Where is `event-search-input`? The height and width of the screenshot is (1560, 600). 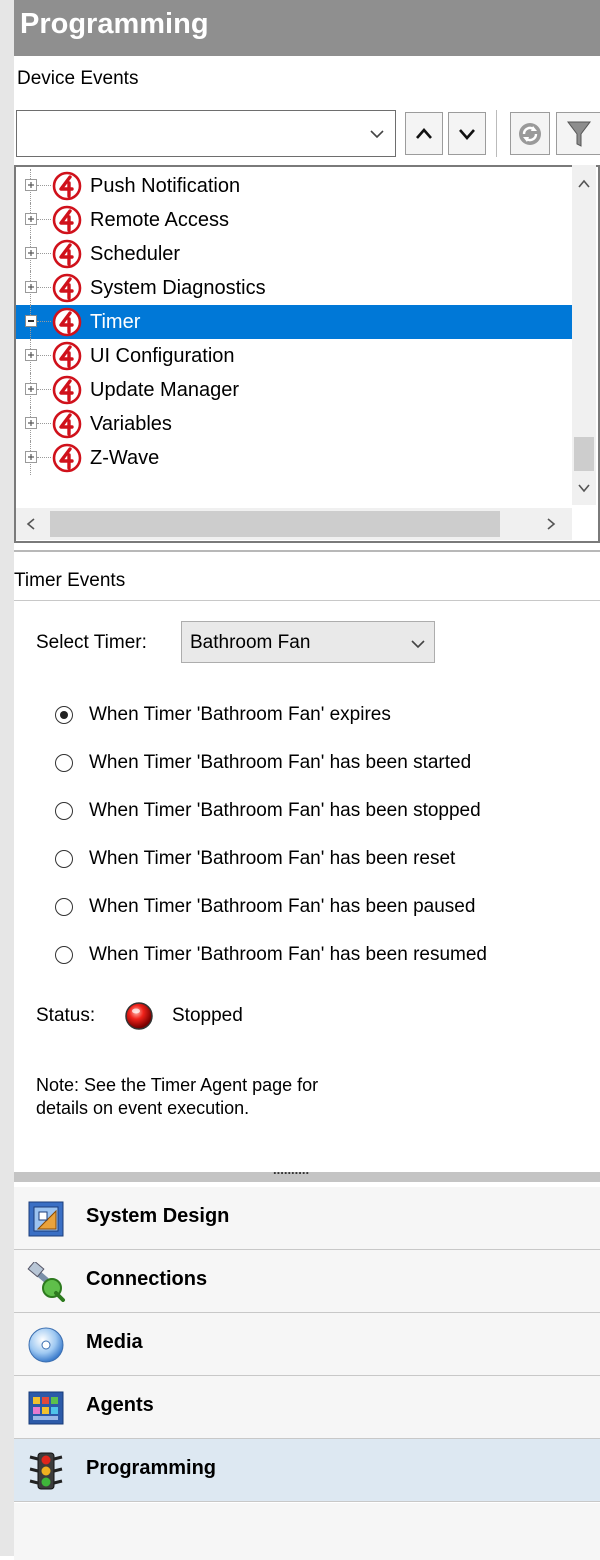
event-search-input is located at coordinates (191, 134).